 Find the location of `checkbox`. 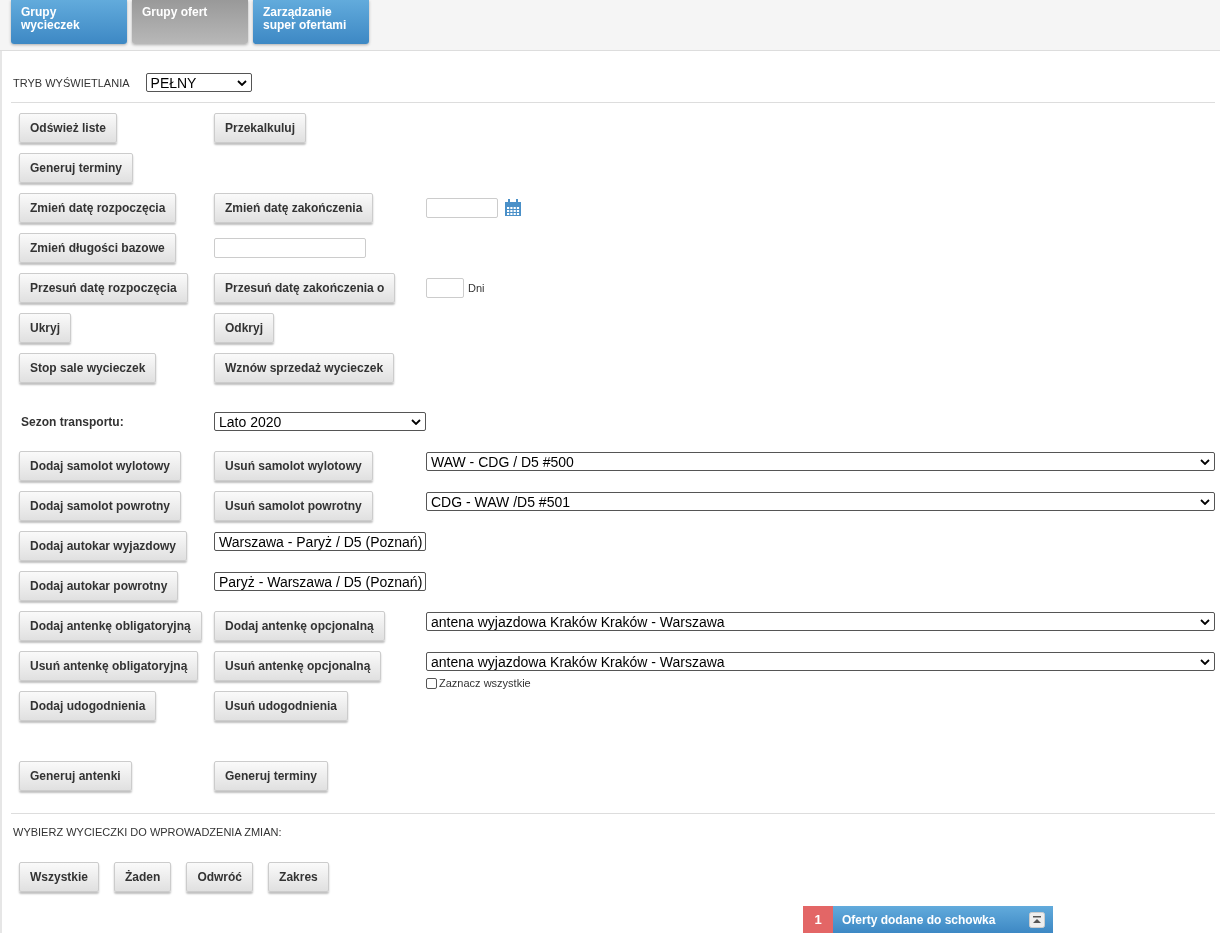

checkbox is located at coordinates (431, 683).